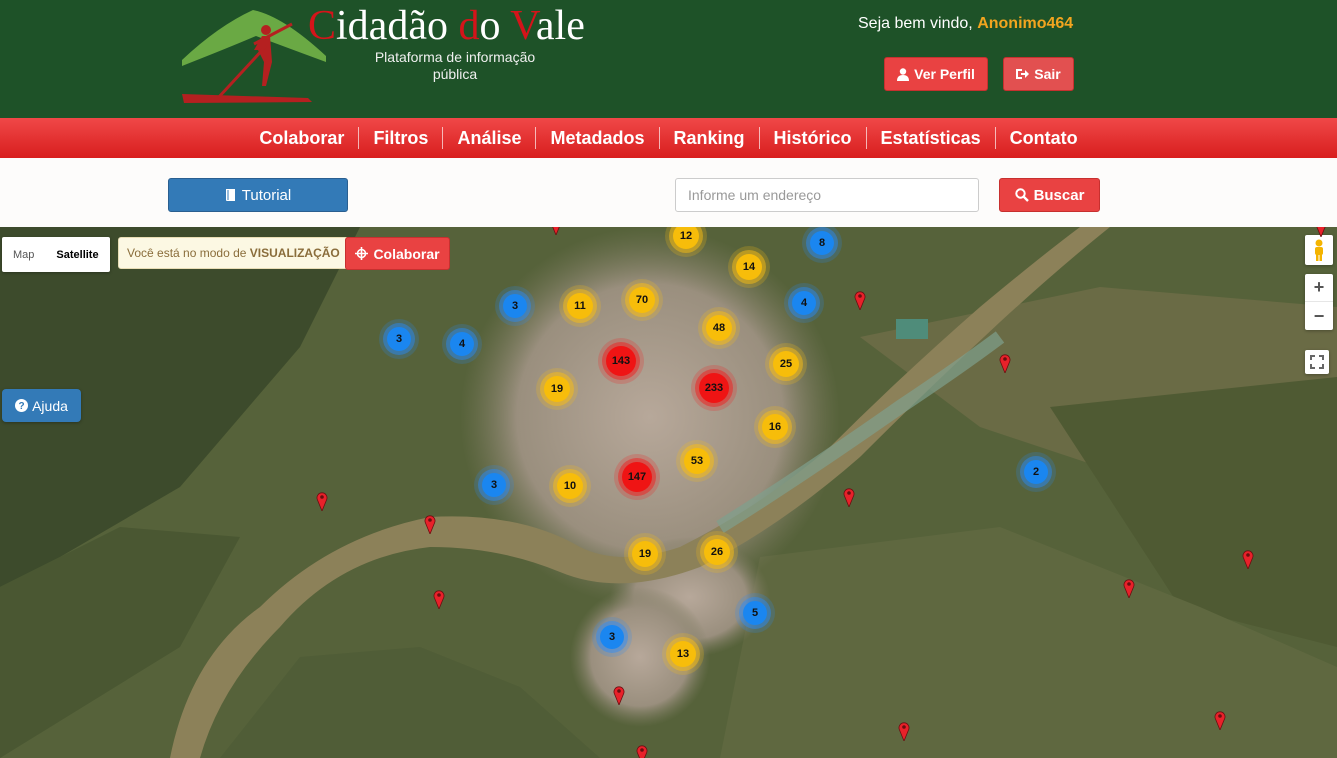  What do you see at coordinates (598, 138) in the screenshot?
I see `nav-item-metadados: Metadados` at bounding box center [598, 138].